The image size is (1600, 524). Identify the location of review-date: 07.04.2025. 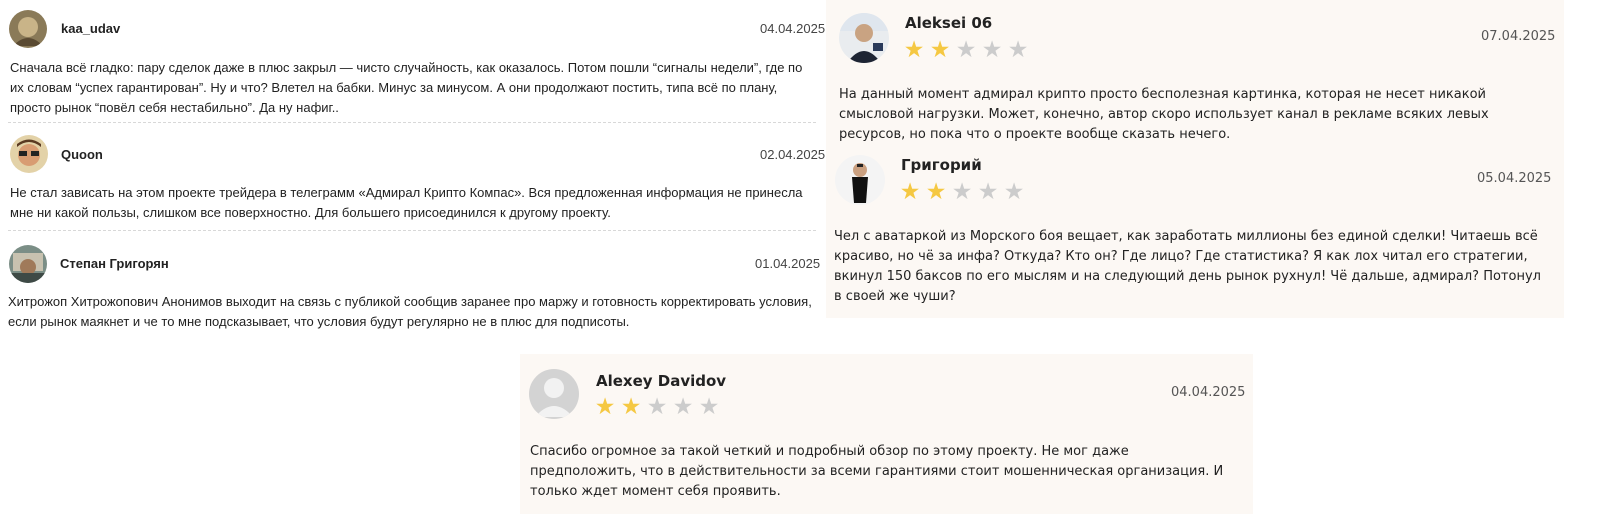
(1518, 36).